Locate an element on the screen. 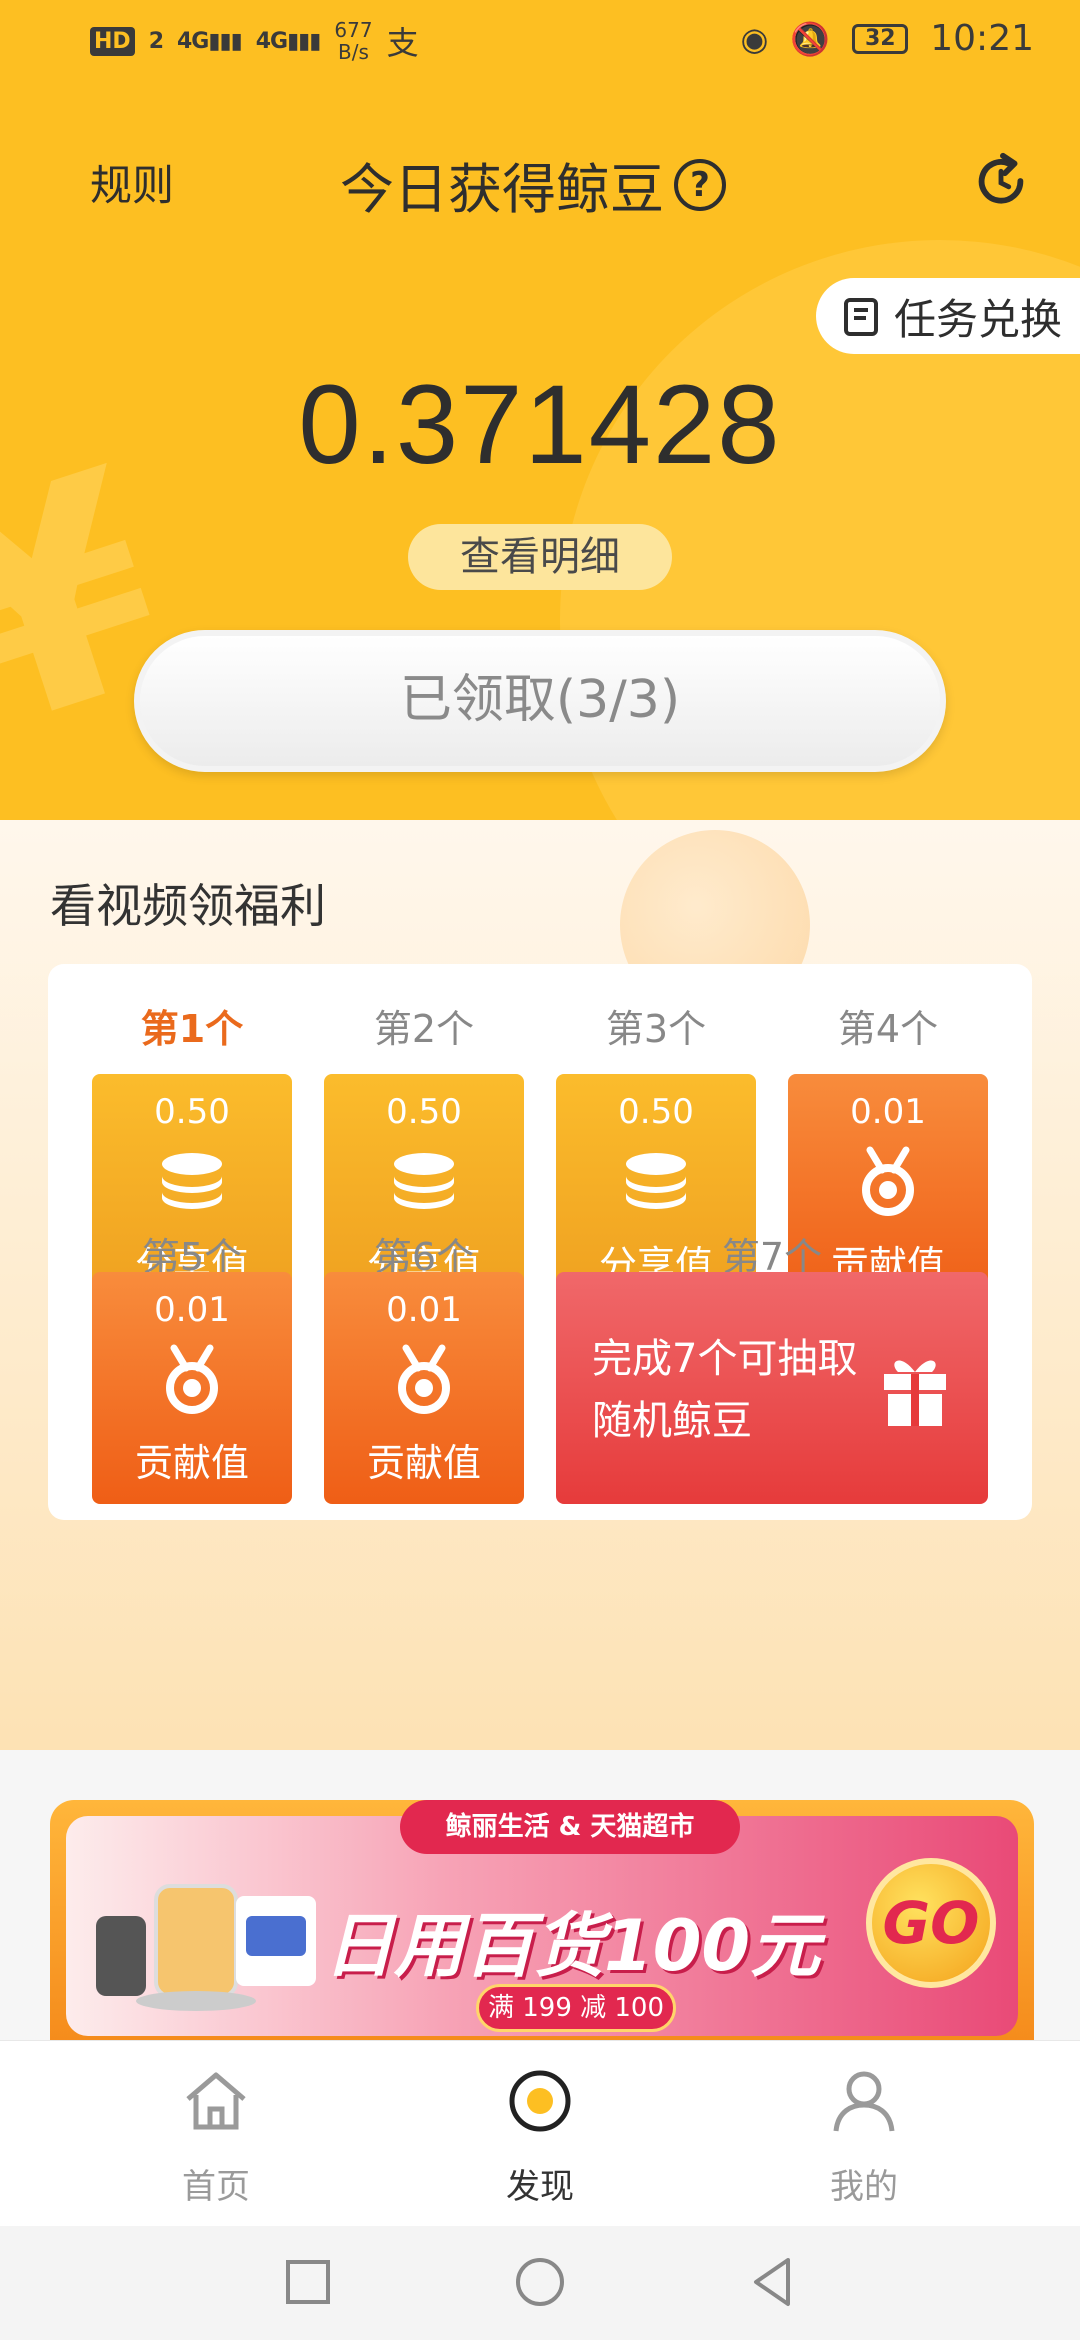 This screenshot has width=1080, height=2340. slot-label-4: 第4个 is located at coordinates (888, 1029).